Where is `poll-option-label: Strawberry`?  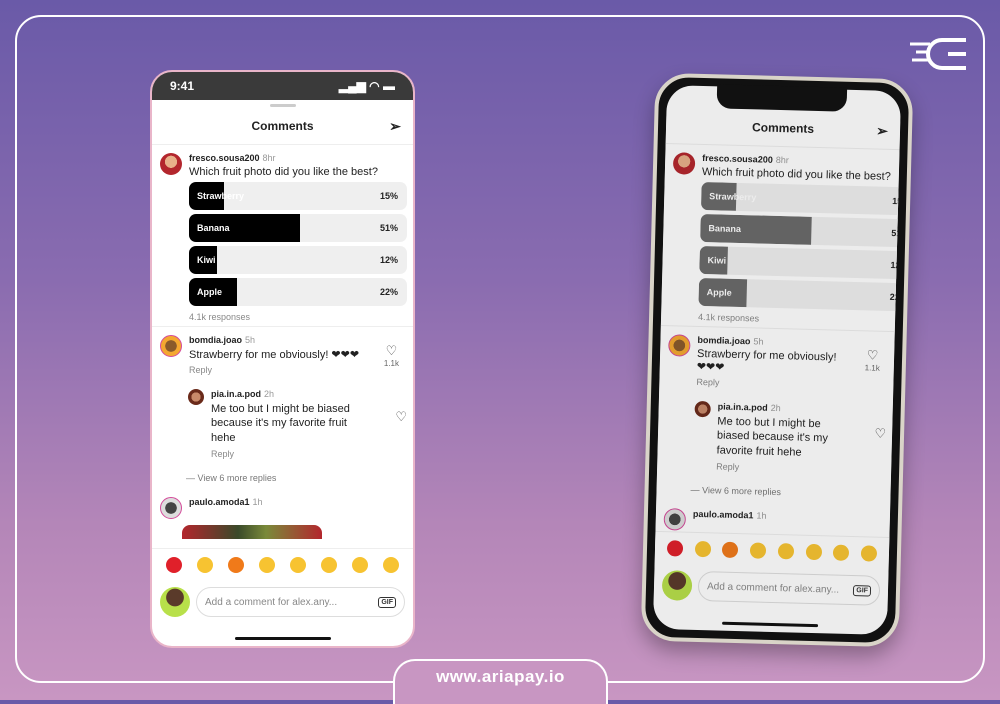
poll-option-label: Strawberry is located at coordinates (733, 197).